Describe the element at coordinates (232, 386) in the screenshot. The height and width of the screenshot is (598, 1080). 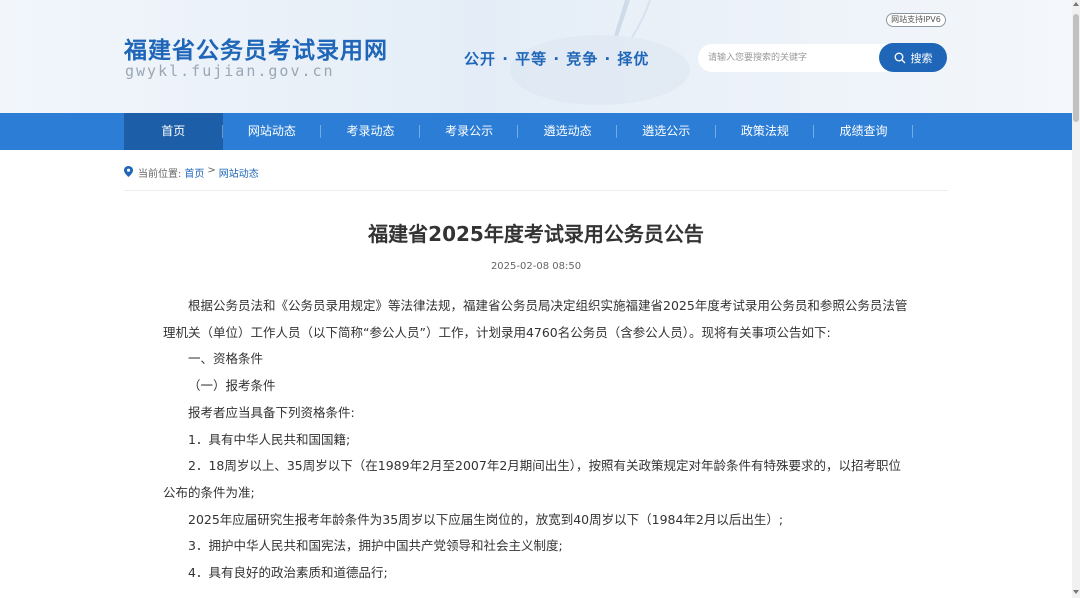
I see `article-paragraph: （一）报考条件` at that location.